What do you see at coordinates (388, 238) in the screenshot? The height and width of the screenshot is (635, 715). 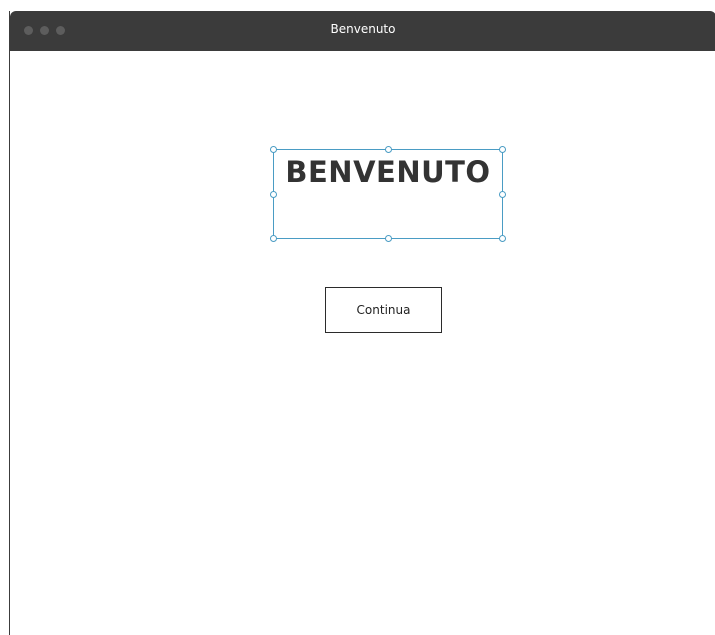 I see `resize-handle-bottom-icon` at bounding box center [388, 238].